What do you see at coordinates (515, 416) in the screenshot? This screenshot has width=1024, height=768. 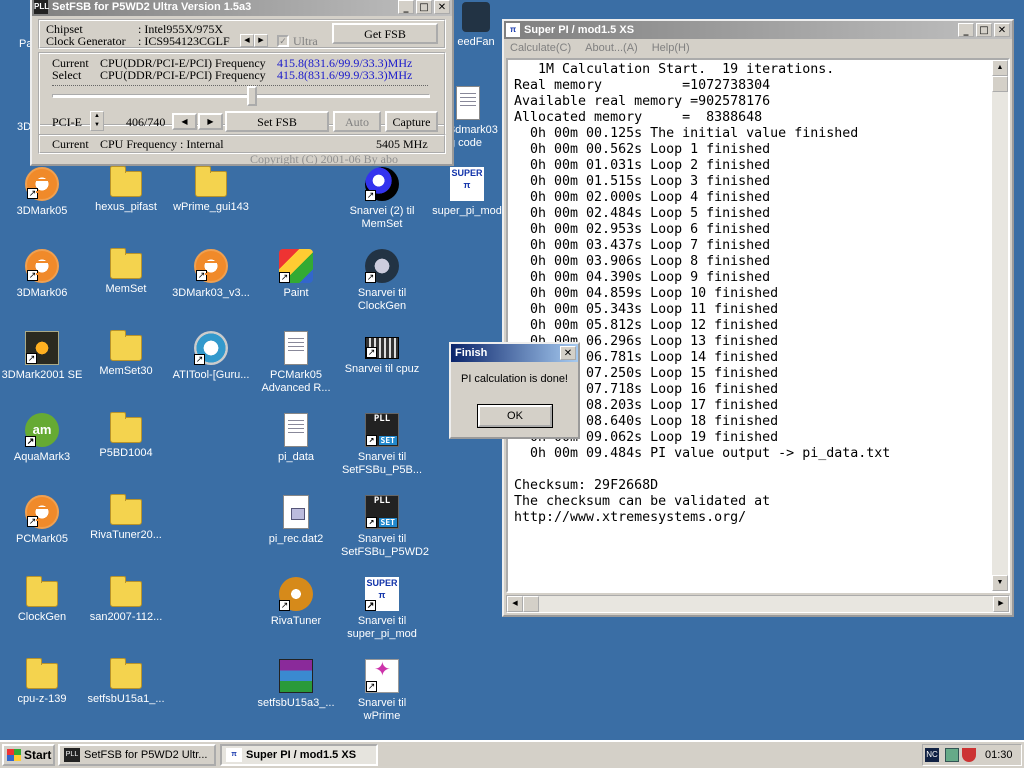 I see `ok-button: OK` at bounding box center [515, 416].